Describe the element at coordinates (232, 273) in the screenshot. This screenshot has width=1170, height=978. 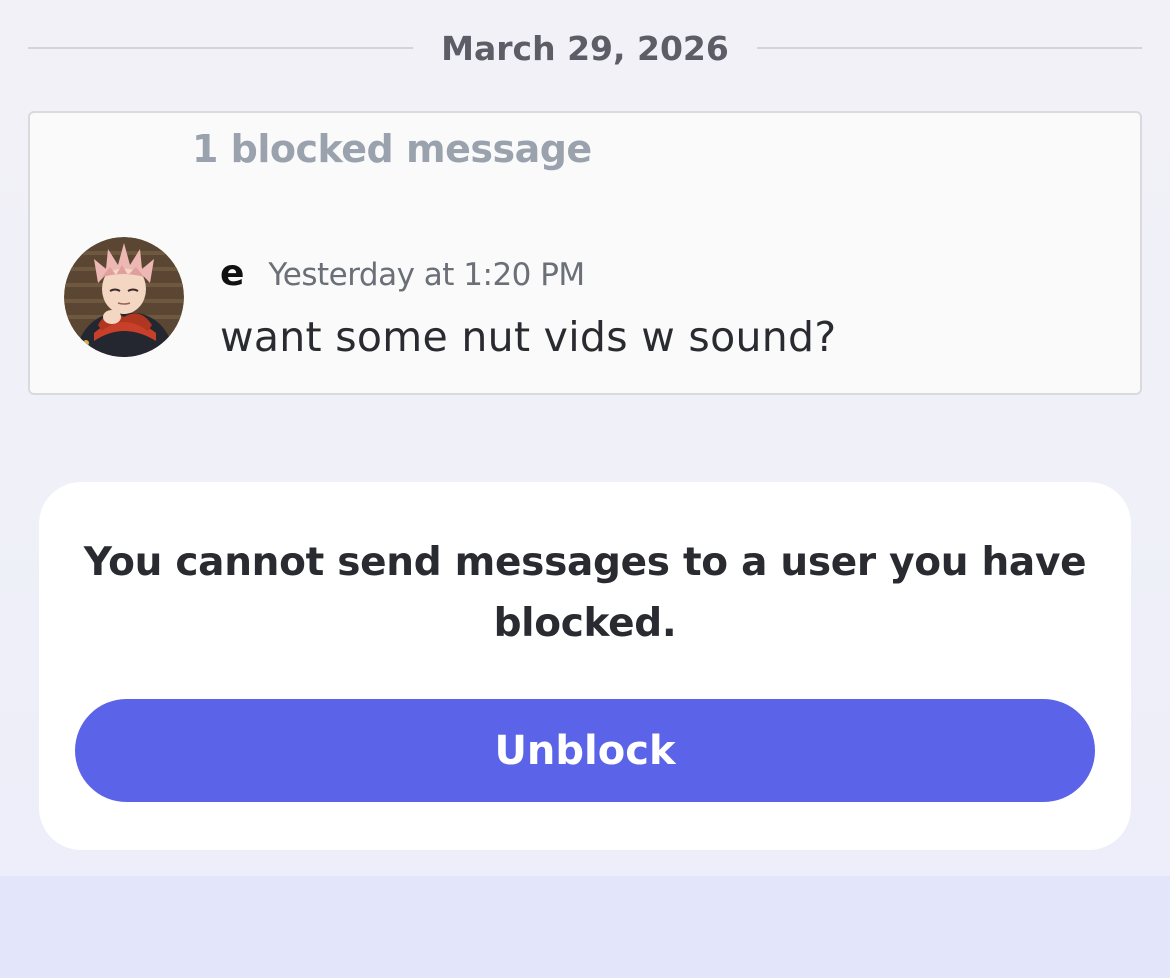
I see `message-author: e` at that location.